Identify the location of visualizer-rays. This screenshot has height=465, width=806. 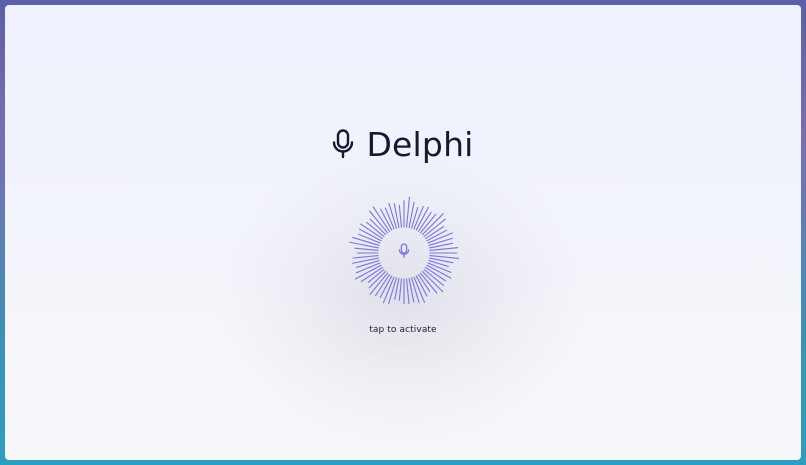
(404, 250).